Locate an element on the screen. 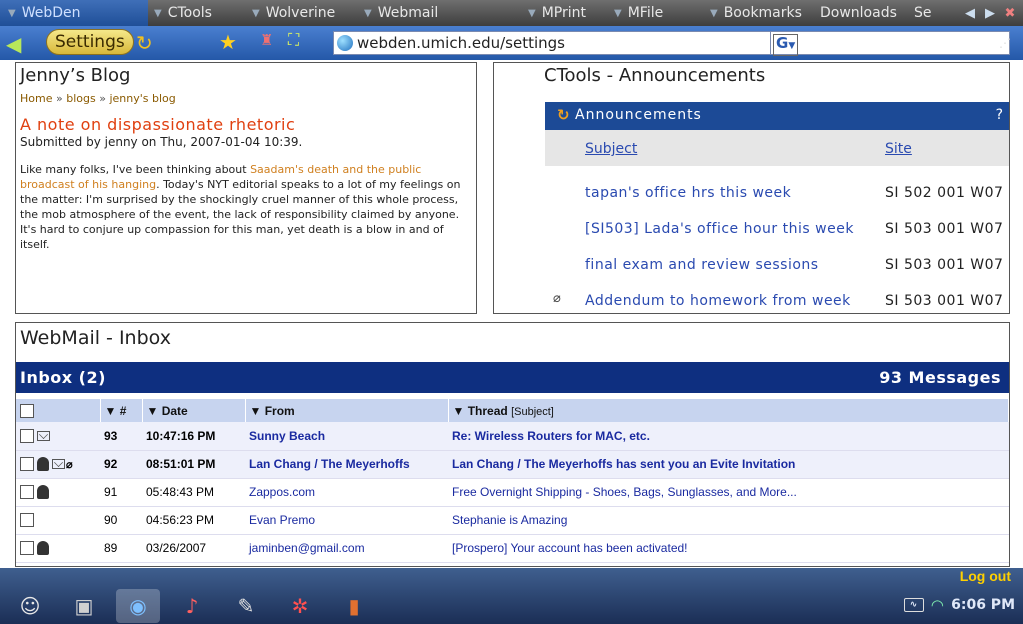 Image resolution: width=1023 pixels, height=624 pixels. ctools-title: CTools - Announcements is located at coordinates (655, 75).